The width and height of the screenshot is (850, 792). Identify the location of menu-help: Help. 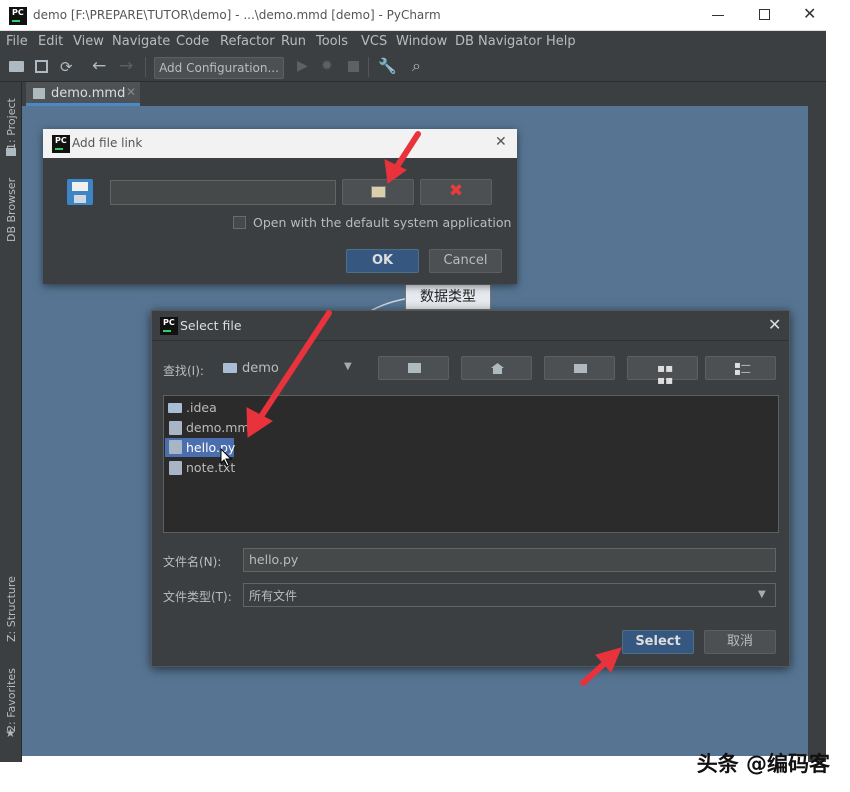
(561, 41).